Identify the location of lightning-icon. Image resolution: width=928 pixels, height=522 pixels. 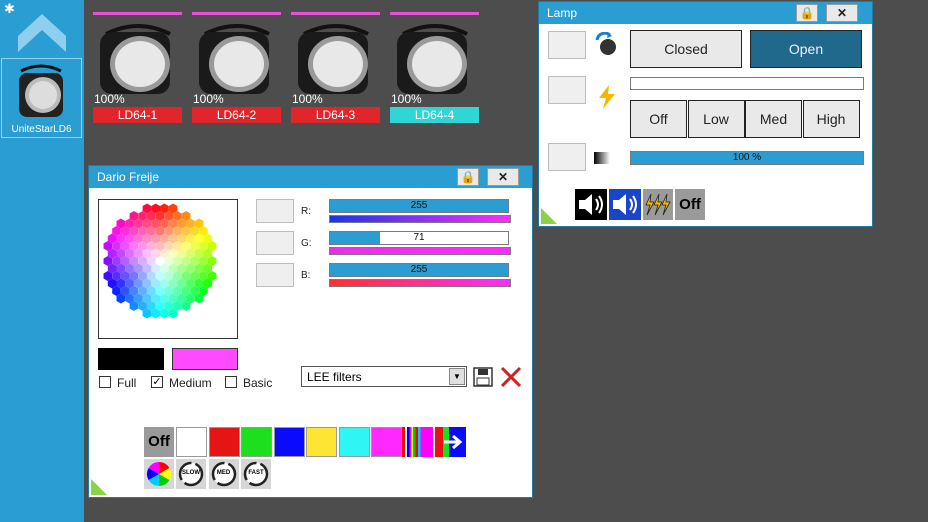
(607, 97).